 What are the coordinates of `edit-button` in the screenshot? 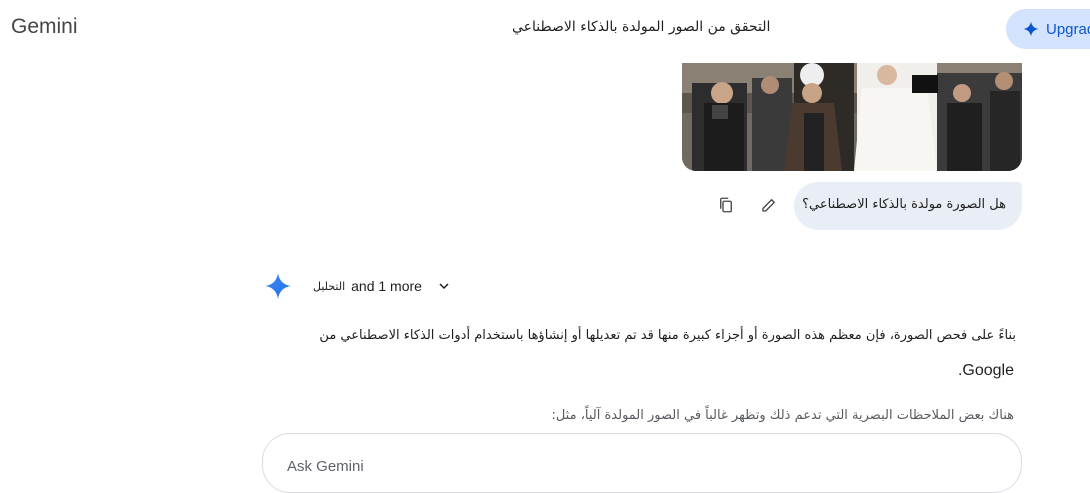 It's located at (769, 205).